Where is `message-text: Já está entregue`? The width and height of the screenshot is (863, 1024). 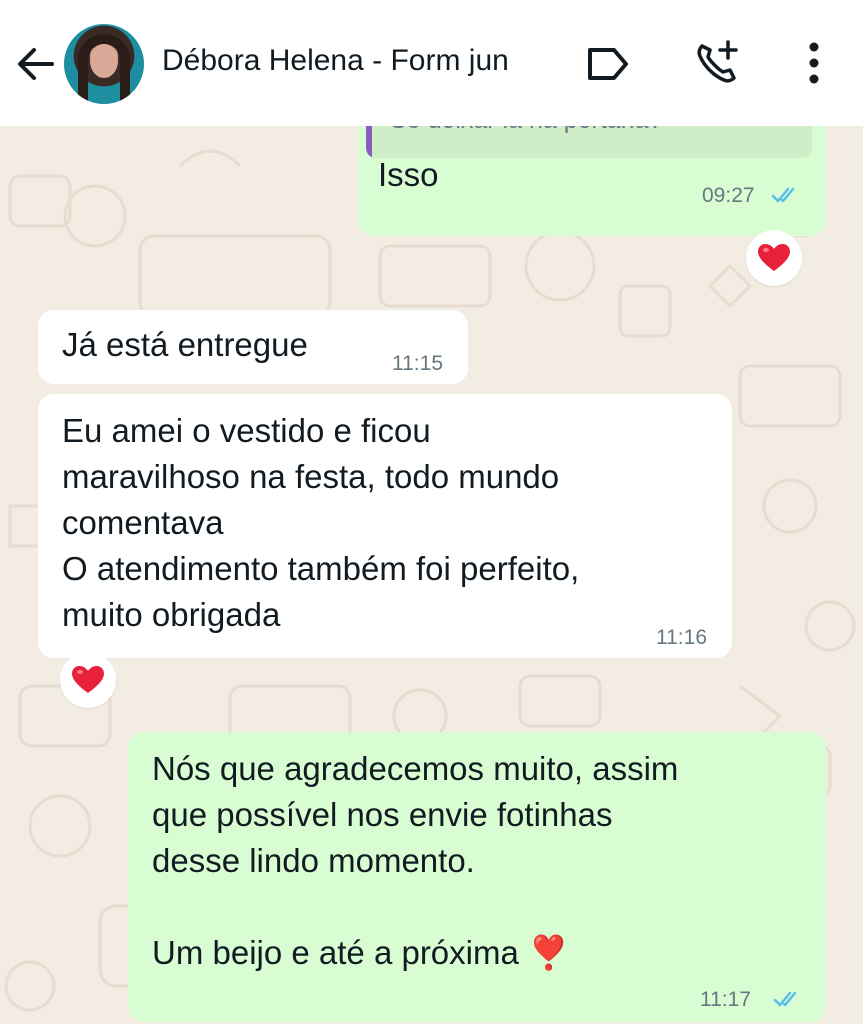
message-text: Já está entregue is located at coordinates (185, 344).